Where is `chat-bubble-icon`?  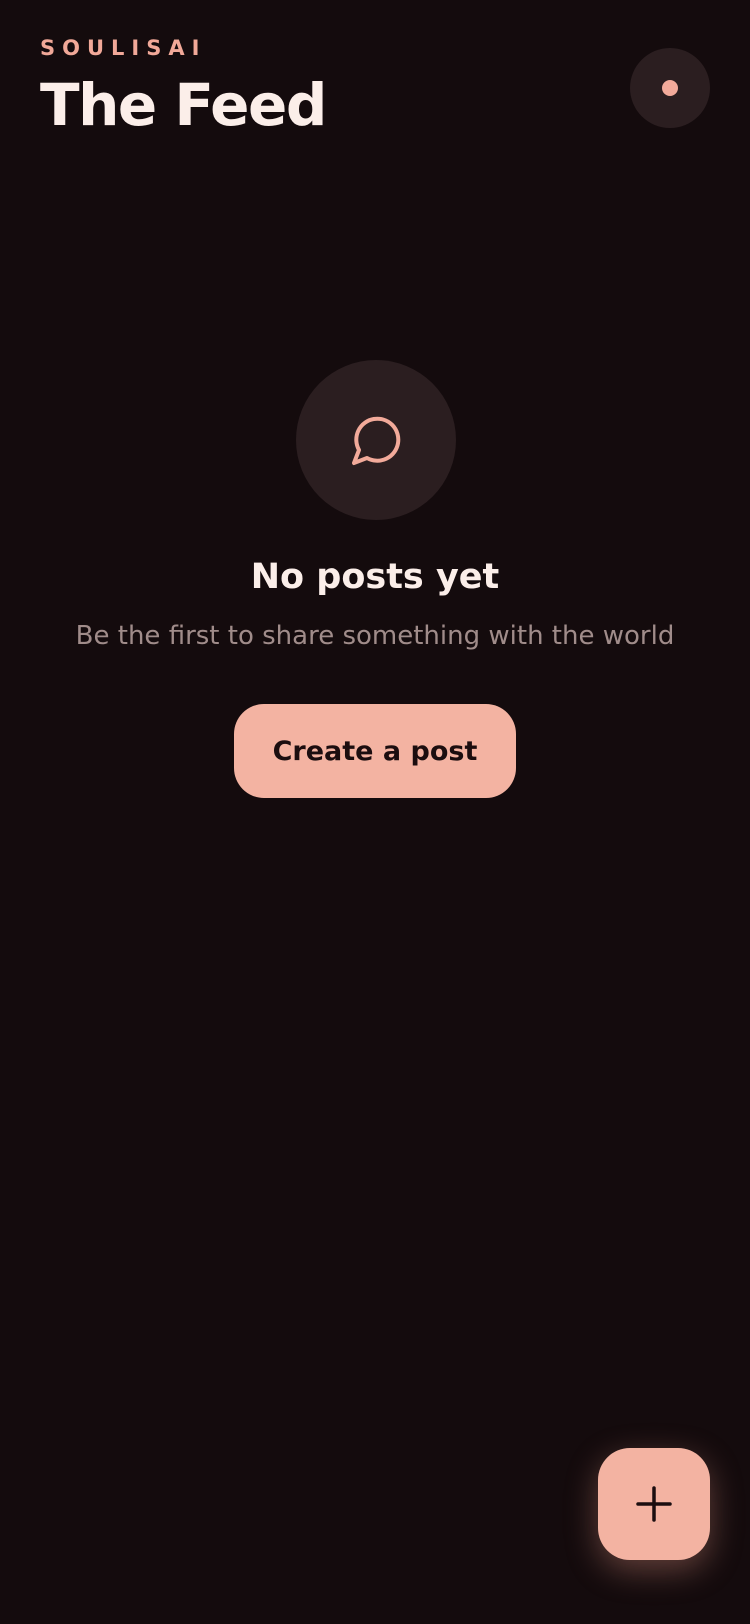
chat-bubble-icon is located at coordinates (376, 440).